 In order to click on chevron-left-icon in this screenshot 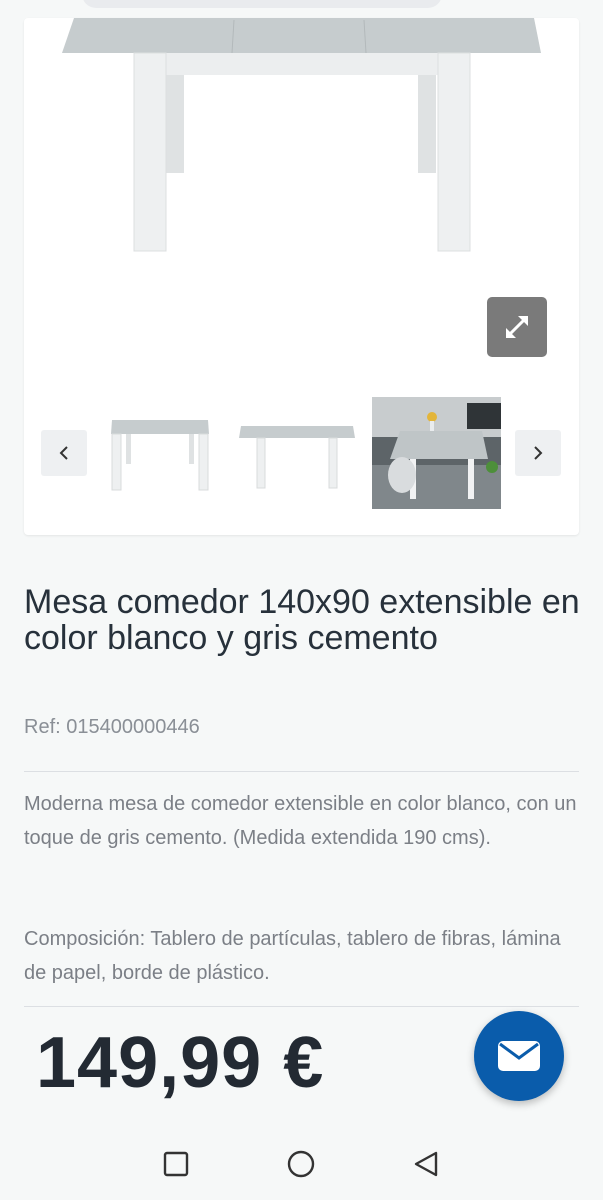, I will do `click(63, 453)`.